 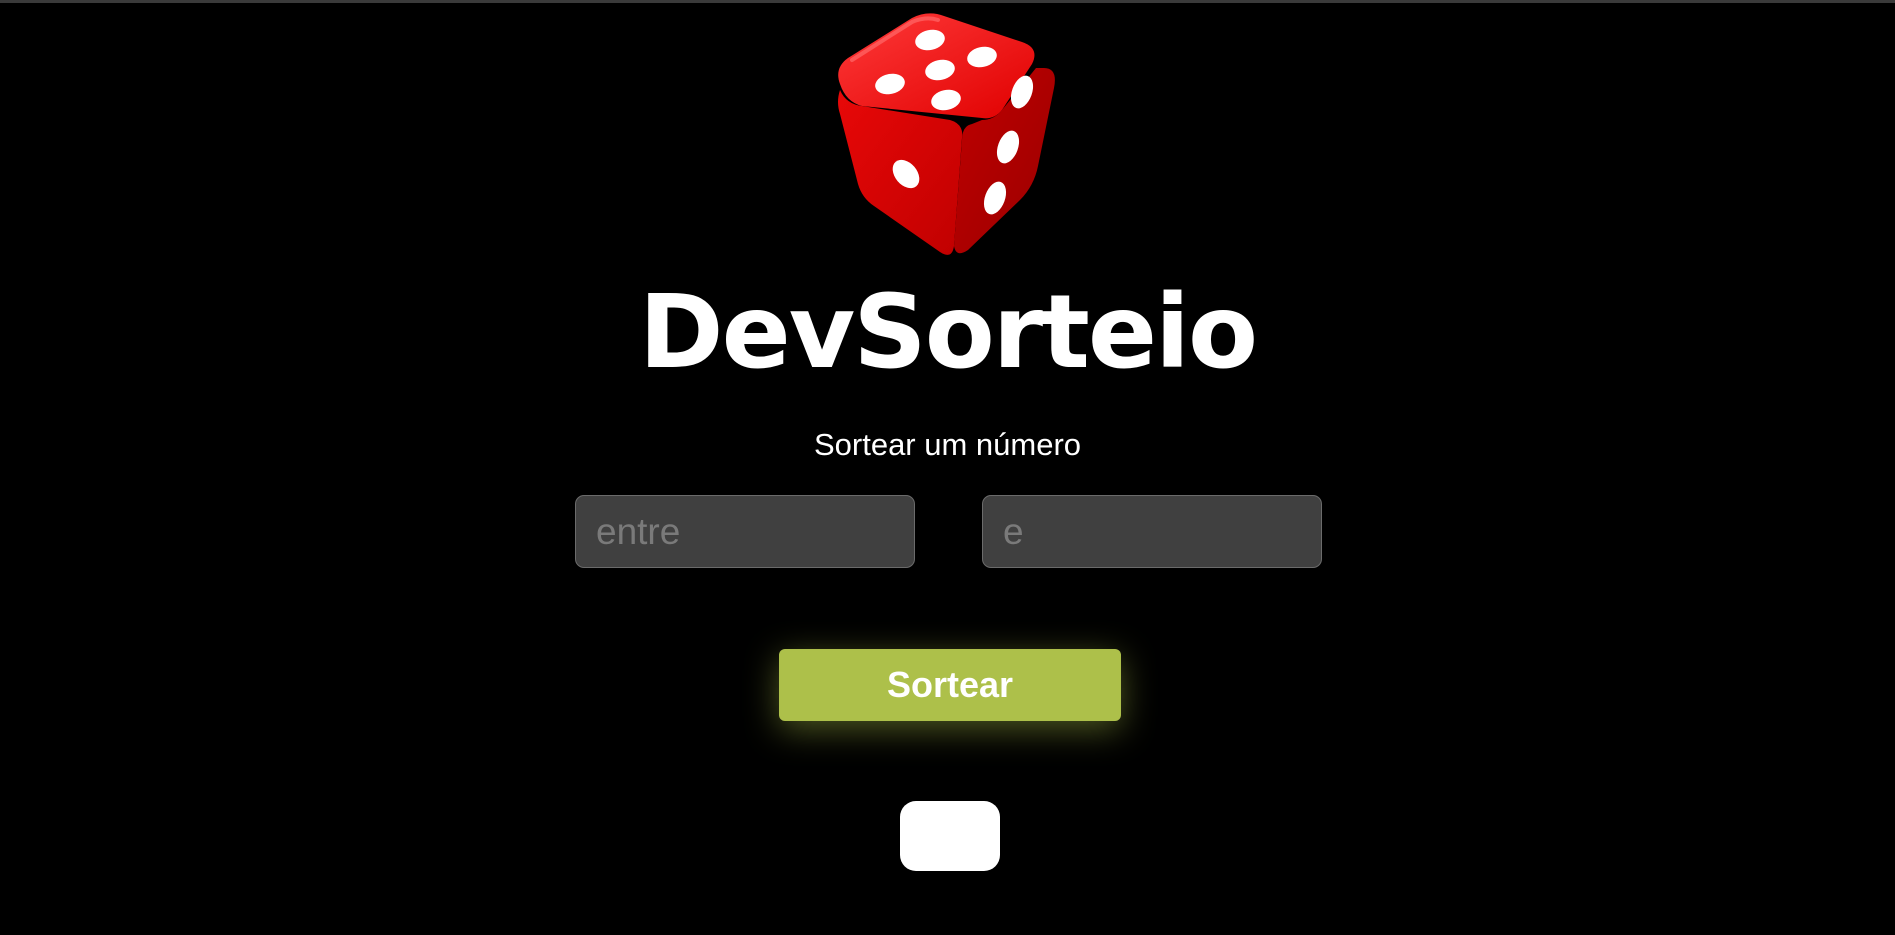 What do you see at coordinates (947, 444) in the screenshot?
I see `page-subtitle: Sortear um número` at bounding box center [947, 444].